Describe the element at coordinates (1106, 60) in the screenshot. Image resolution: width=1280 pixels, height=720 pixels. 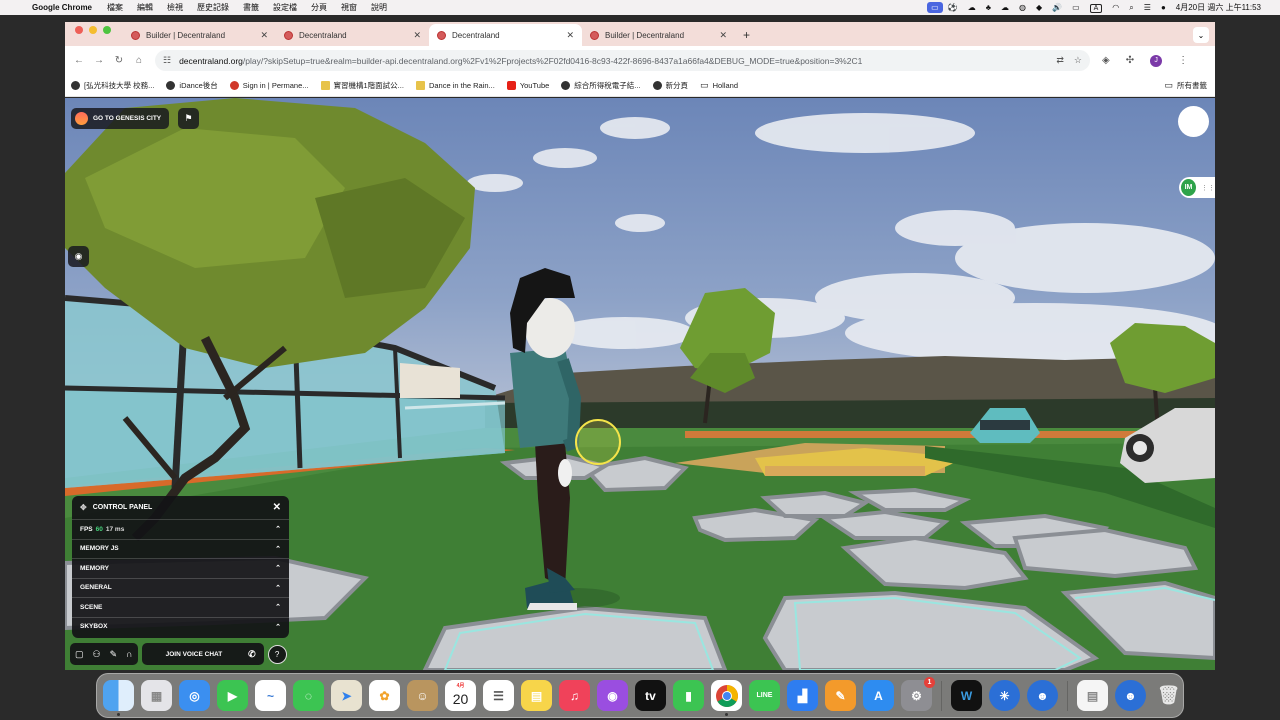
I see `shield-extension-icon: ◈` at that location.